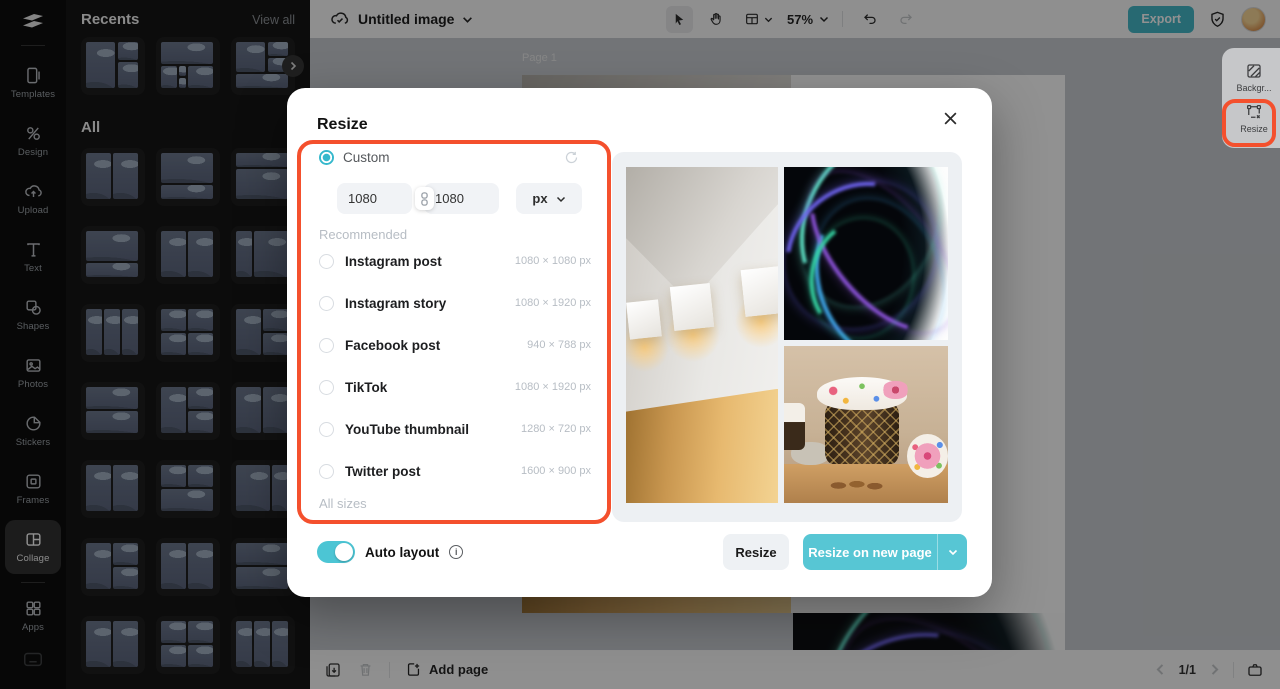  What do you see at coordinates (366, 387) in the screenshot?
I see `preset-label: TikTok` at bounding box center [366, 387].